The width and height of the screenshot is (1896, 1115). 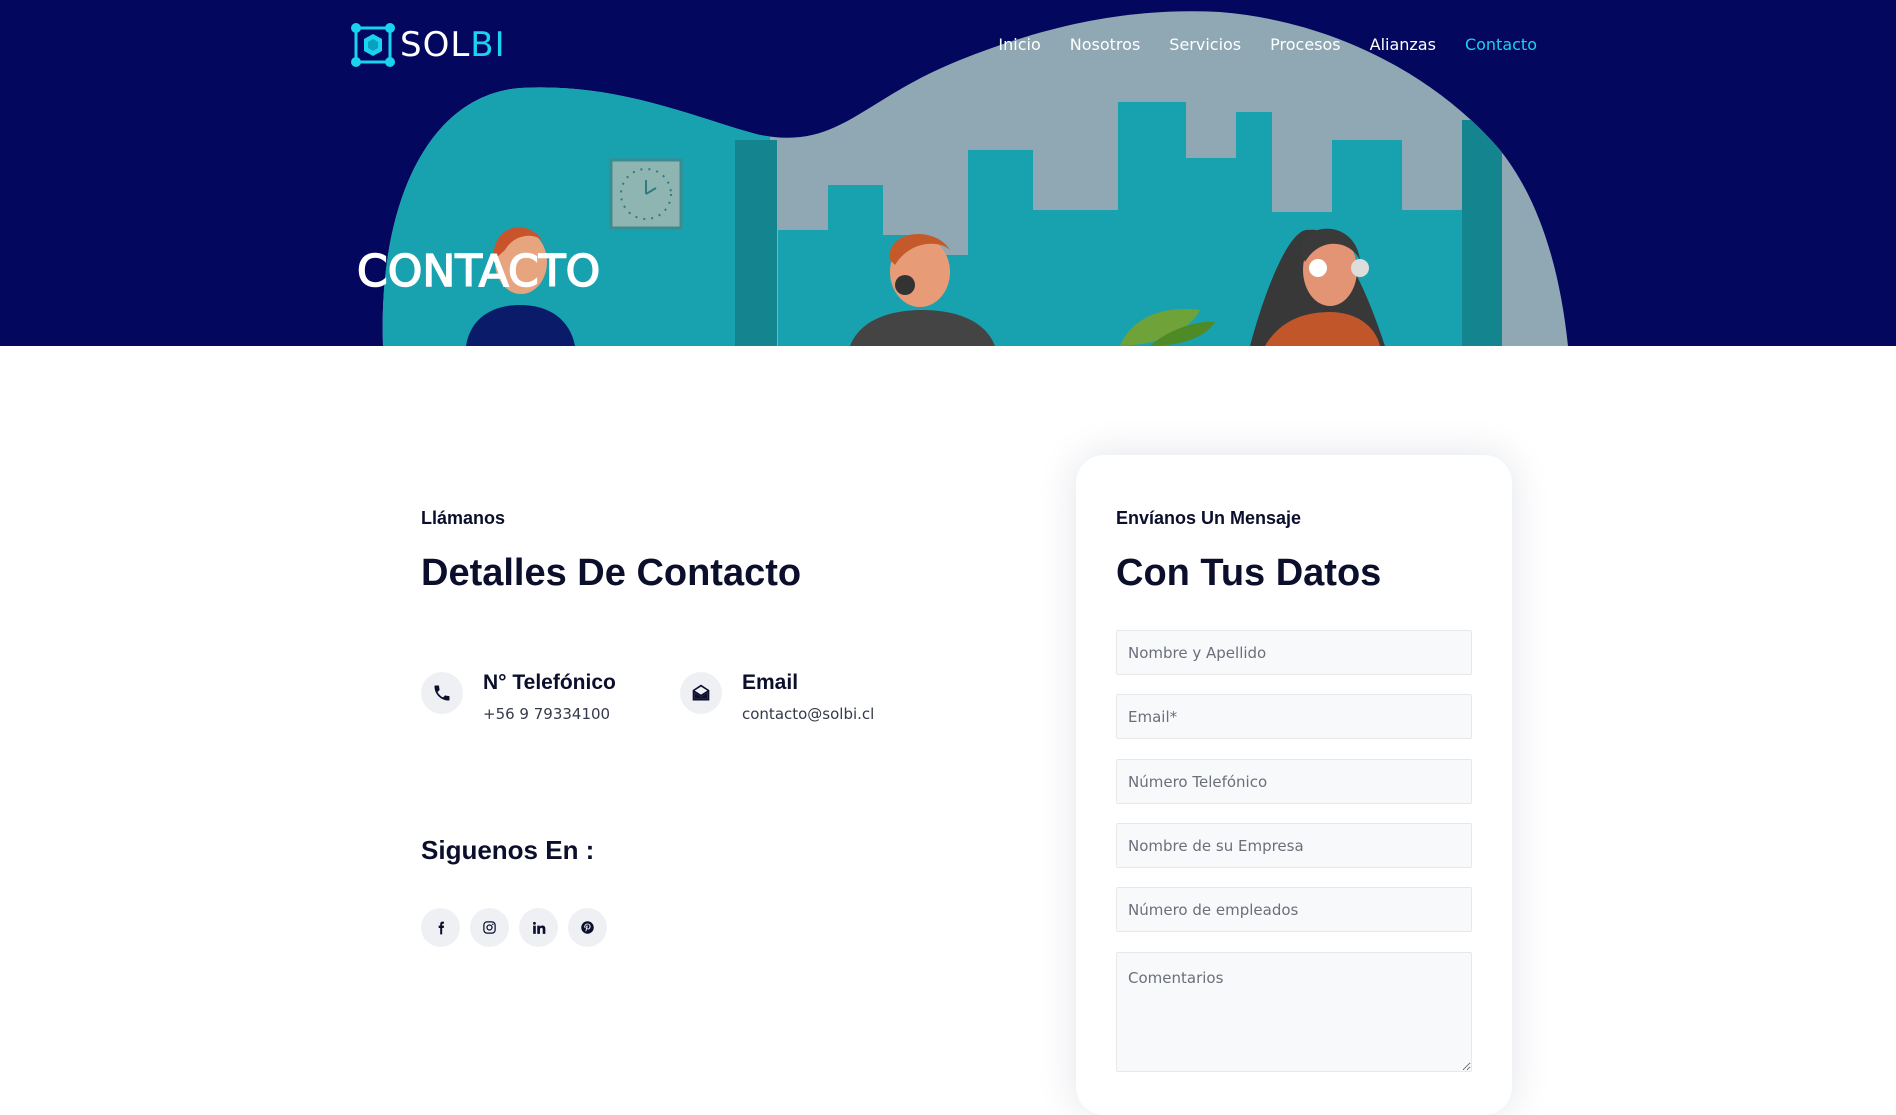 What do you see at coordinates (770, 682) in the screenshot?
I see `email-label: Email` at bounding box center [770, 682].